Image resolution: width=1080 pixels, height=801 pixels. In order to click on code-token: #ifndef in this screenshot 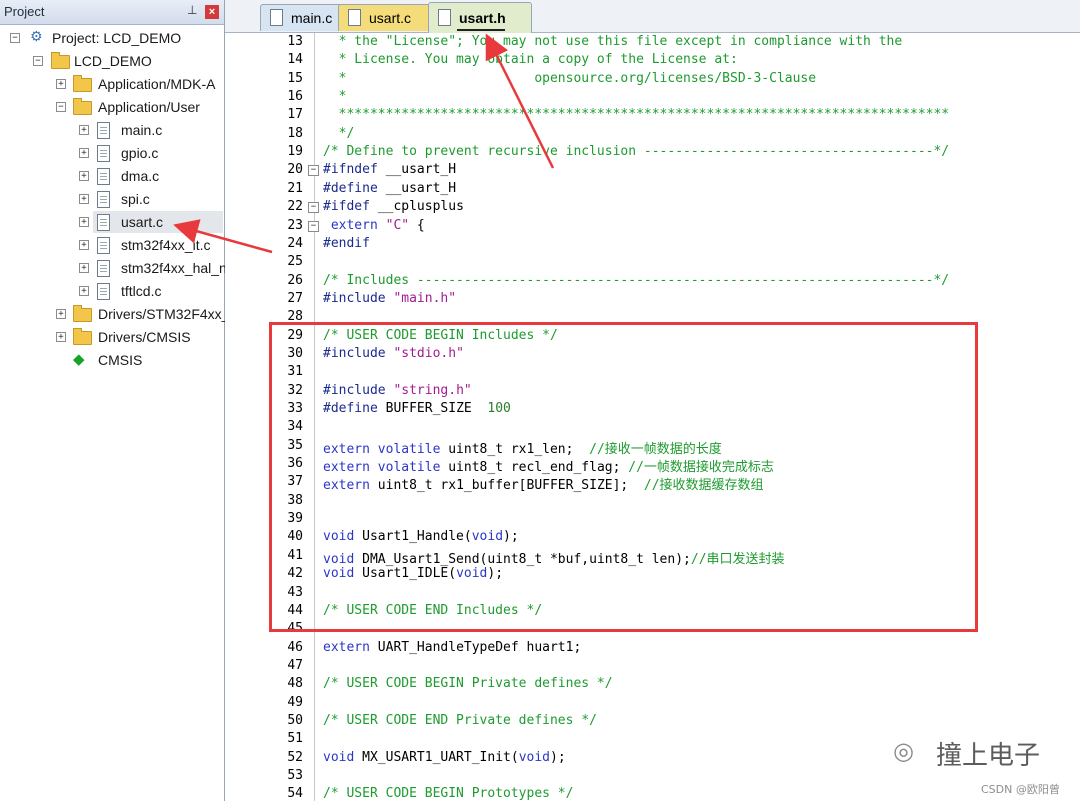, I will do `click(354, 170)`.